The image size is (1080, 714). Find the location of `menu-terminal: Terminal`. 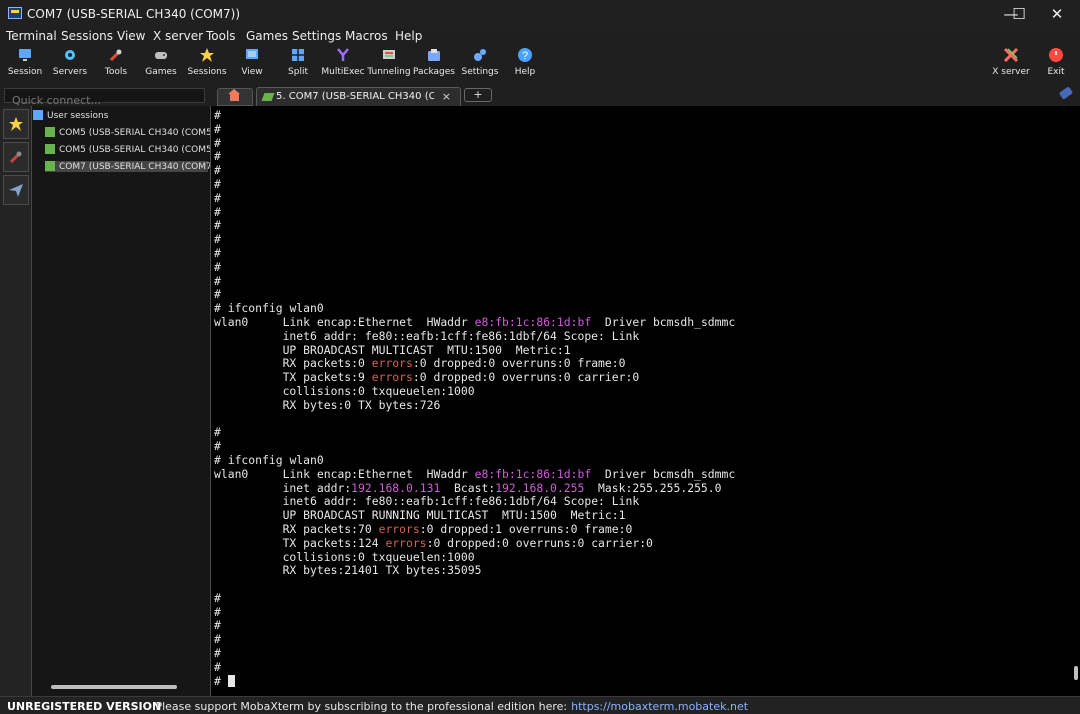

menu-terminal: Terminal is located at coordinates (31, 36).